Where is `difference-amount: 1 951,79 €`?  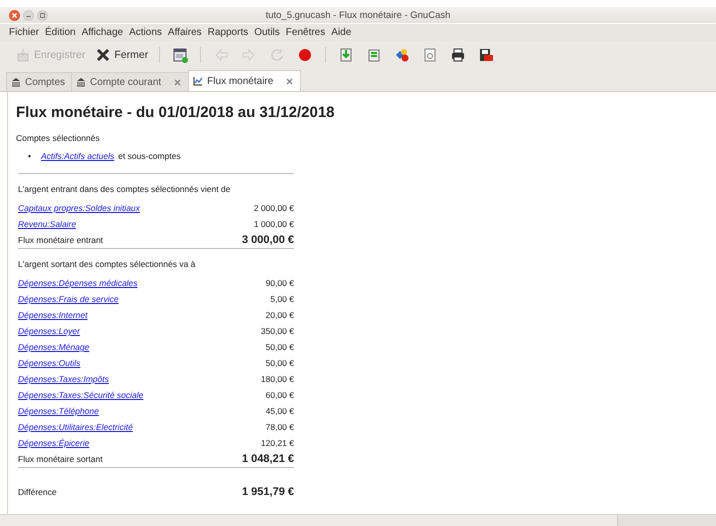
difference-amount: 1 951,79 € is located at coordinates (268, 492).